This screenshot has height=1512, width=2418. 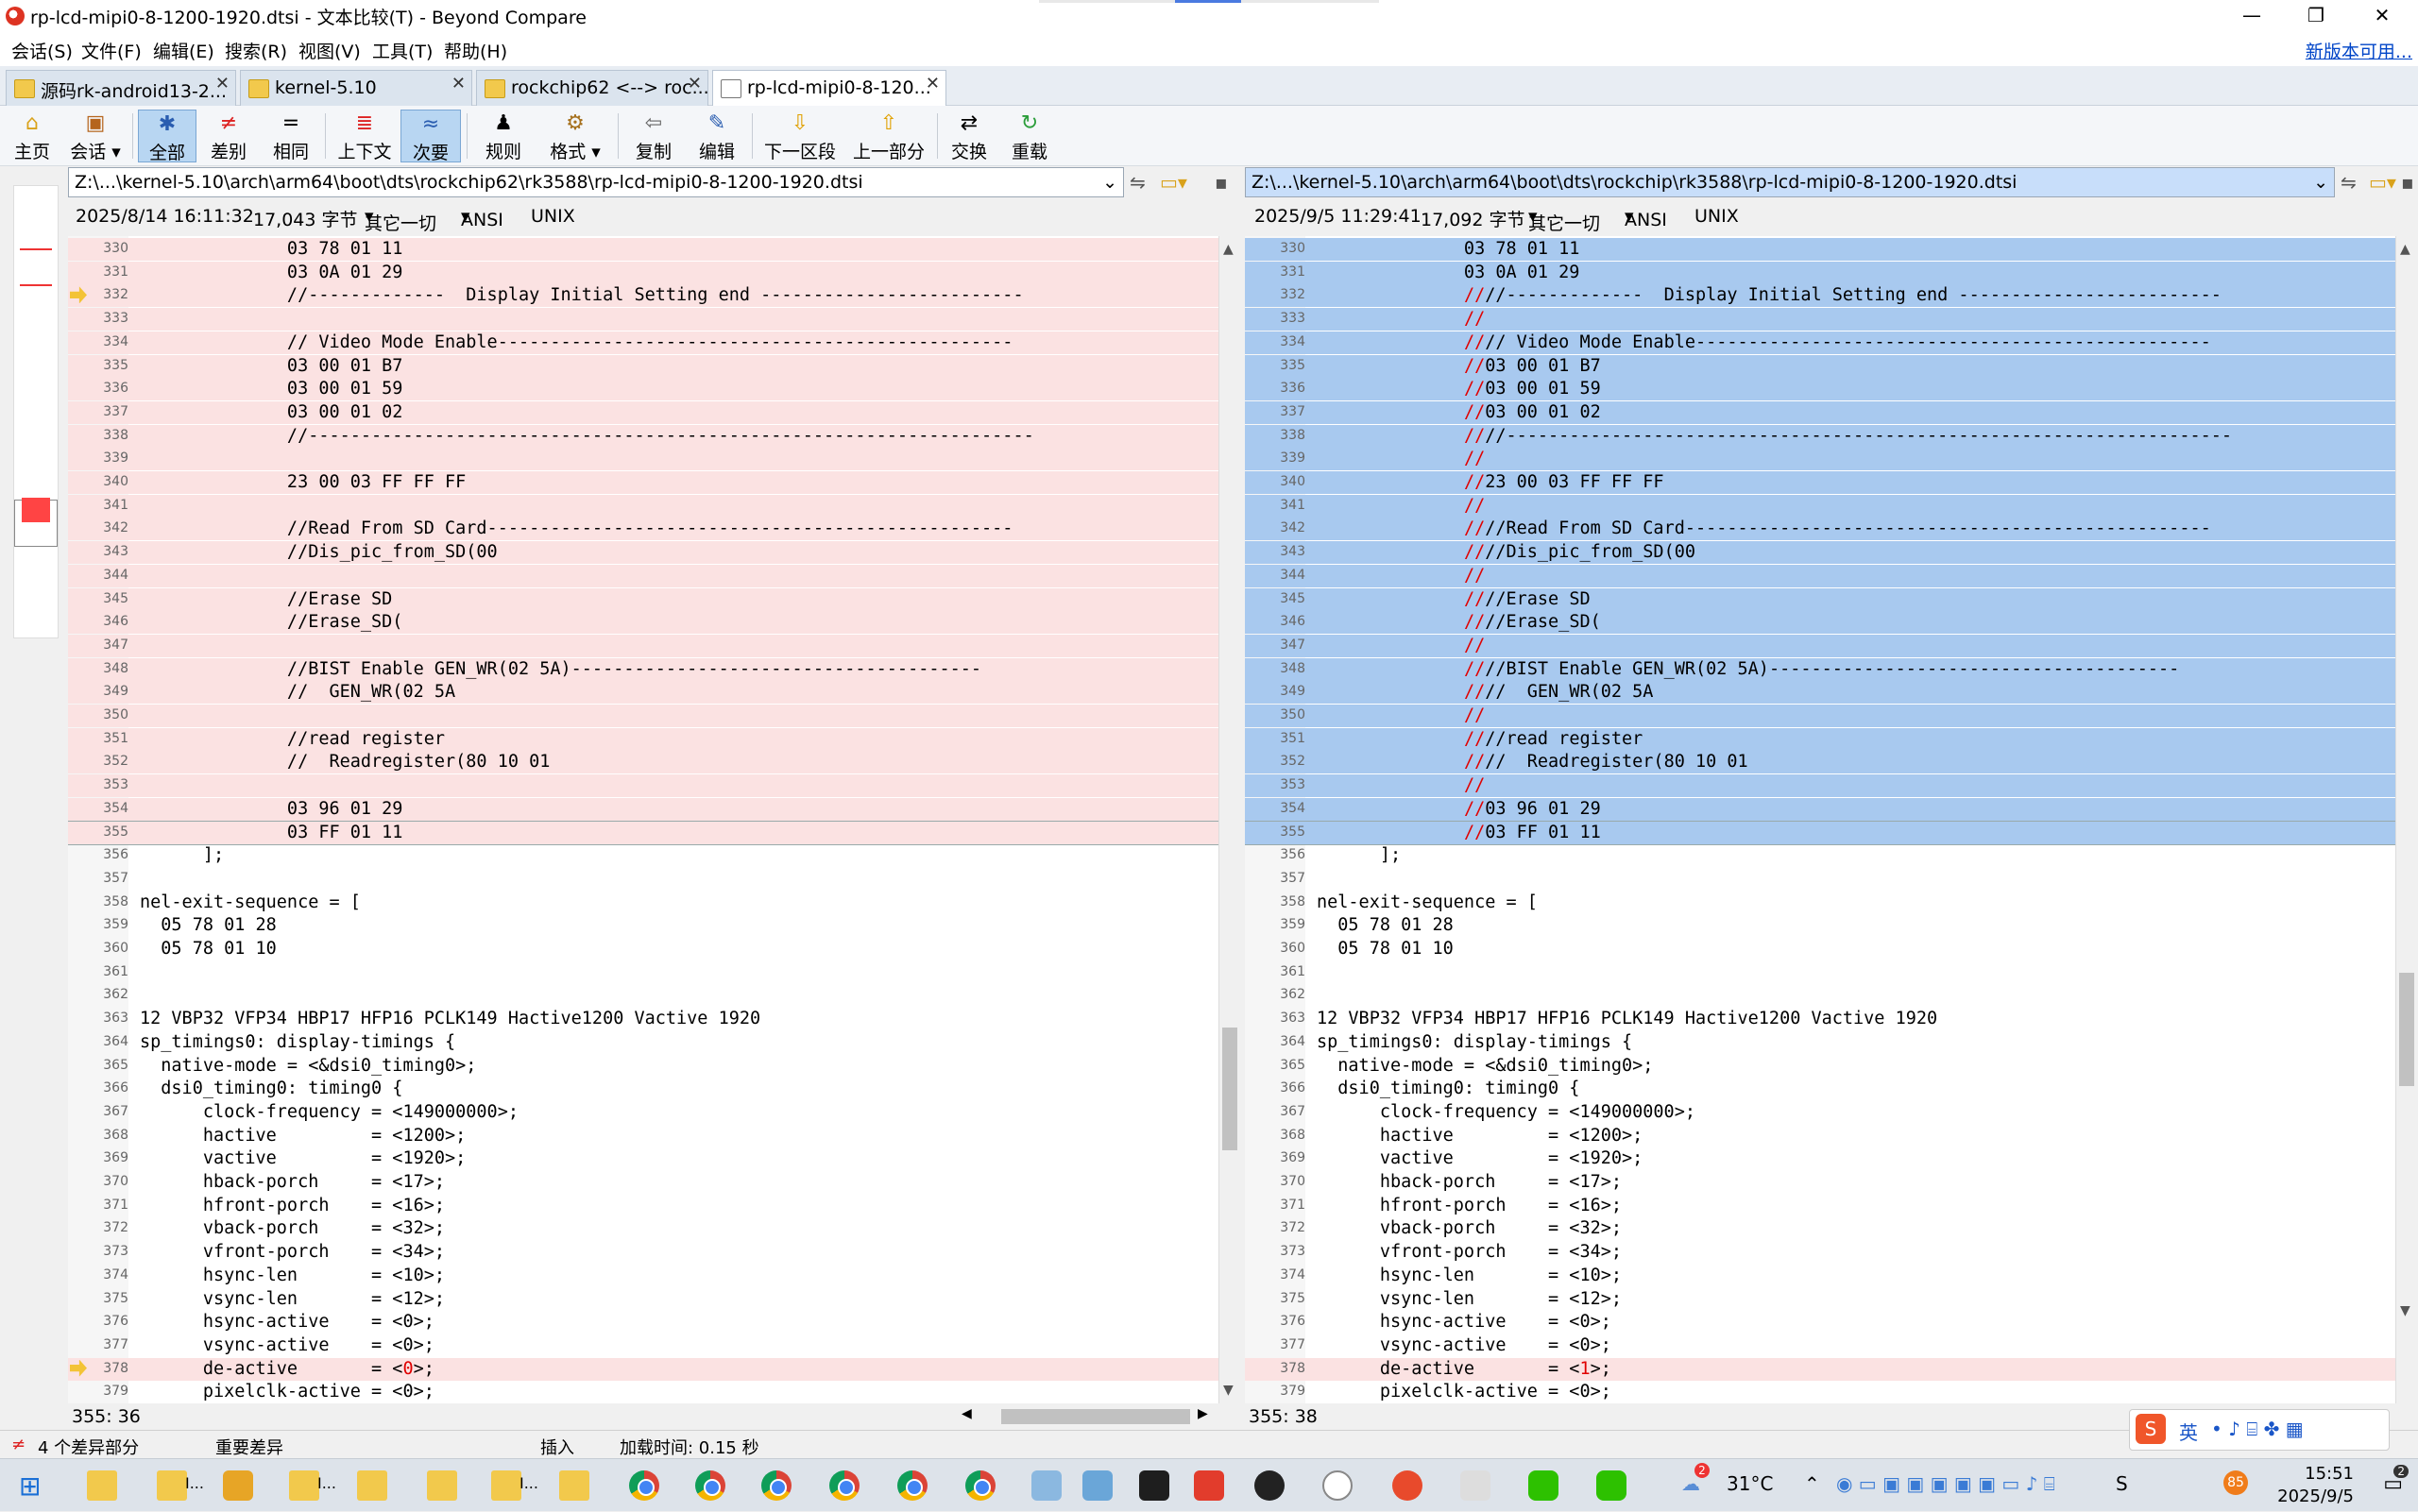 I want to click on menu-tools: 工具(T), so click(x=402, y=50).